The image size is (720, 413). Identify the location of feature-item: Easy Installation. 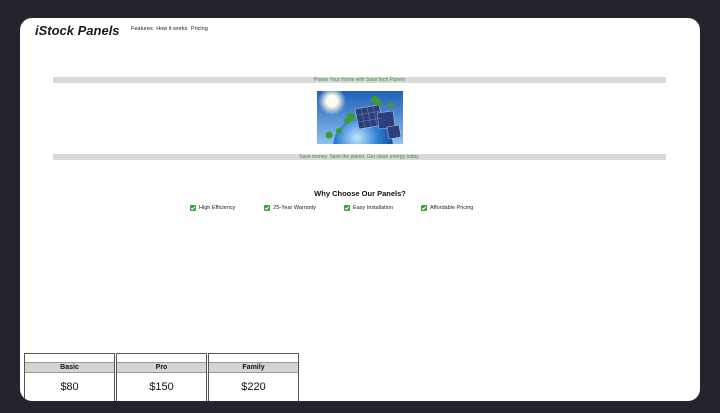
(368, 208).